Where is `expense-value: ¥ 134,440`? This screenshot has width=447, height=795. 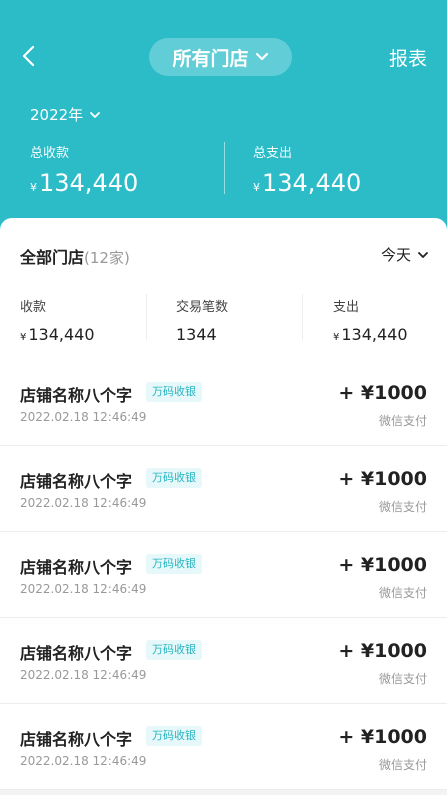 expense-value: ¥ 134,440 is located at coordinates (370, 334).